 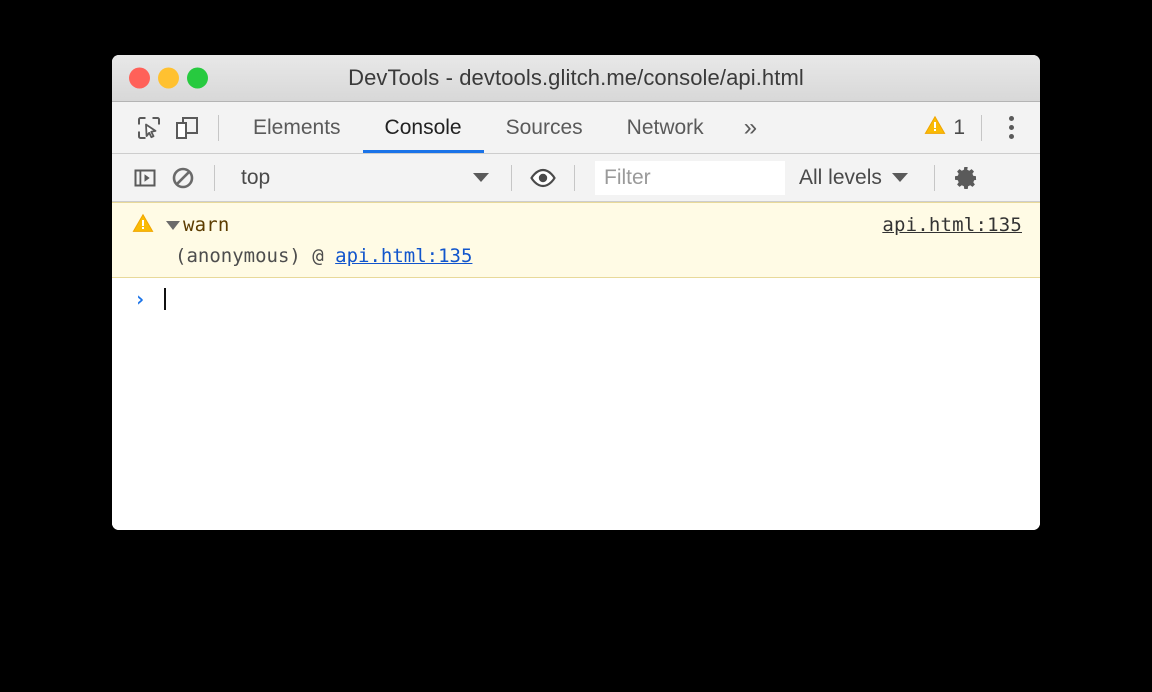 I want to click on stack-frame-link: api.html:135, so click(x=403, y=256).